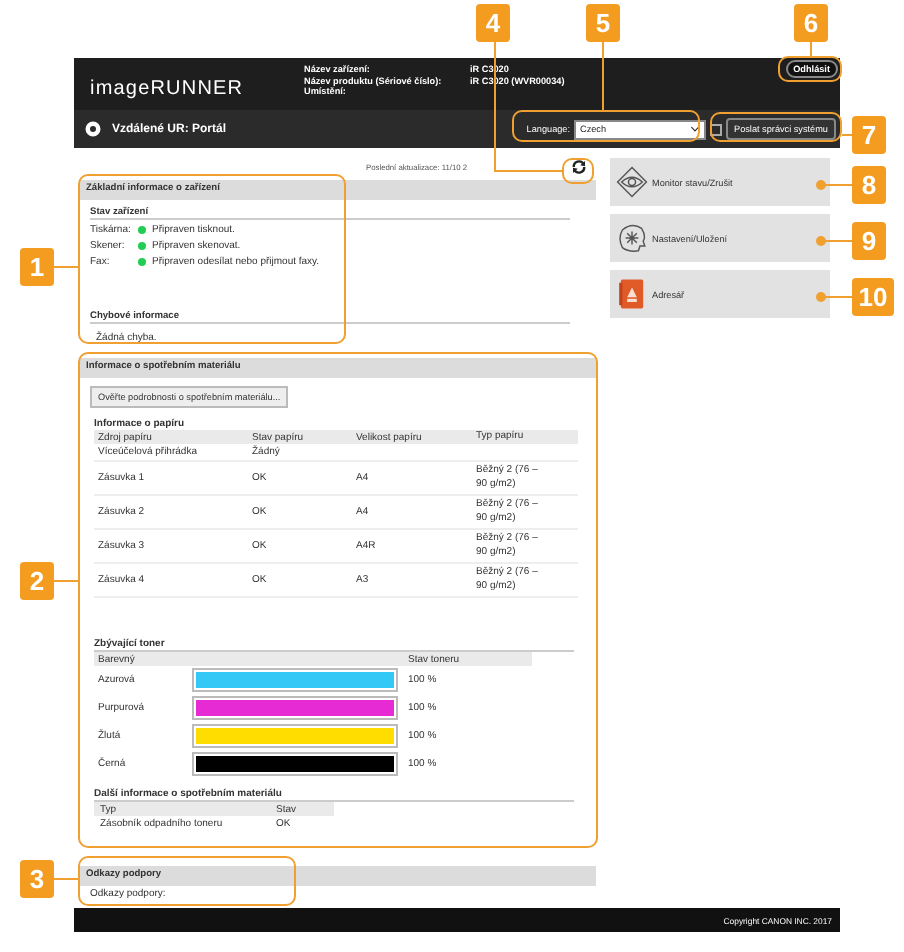 This screenshot has height=952, width=904. What do you see at coordinates (869, 185) in the screenshot?
I see `callout-badge: 8` at bounding box center [869, 185].